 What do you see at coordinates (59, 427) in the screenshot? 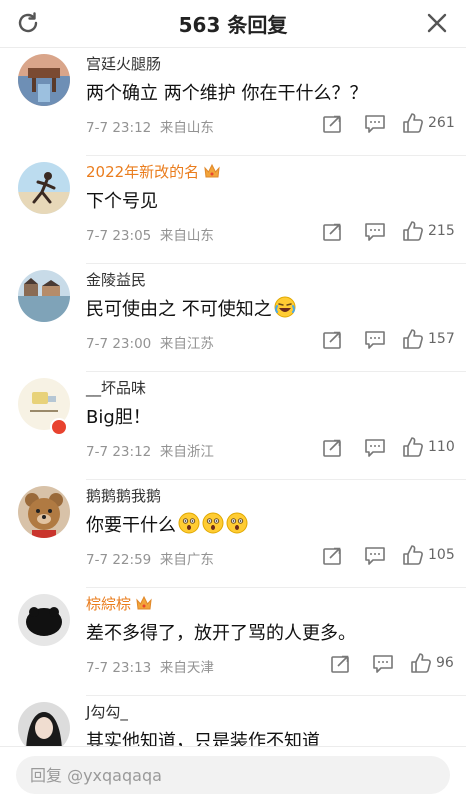
I see `verified-badge` at bounding box center [59, 427].